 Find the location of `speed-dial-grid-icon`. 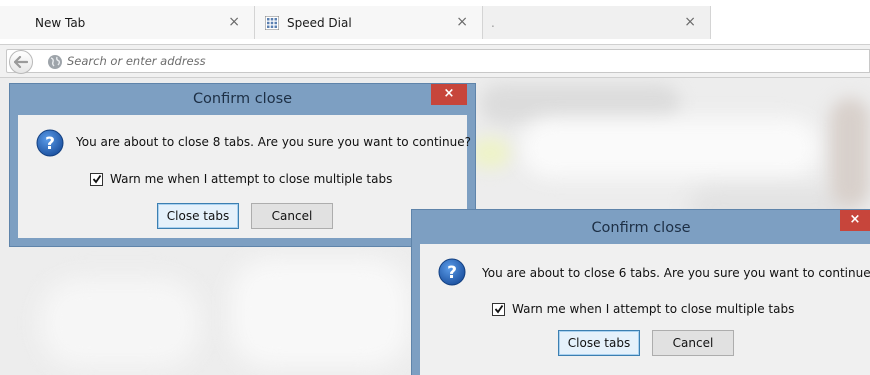

speed-dial-grid-icon is located at coordinates (272, 22).